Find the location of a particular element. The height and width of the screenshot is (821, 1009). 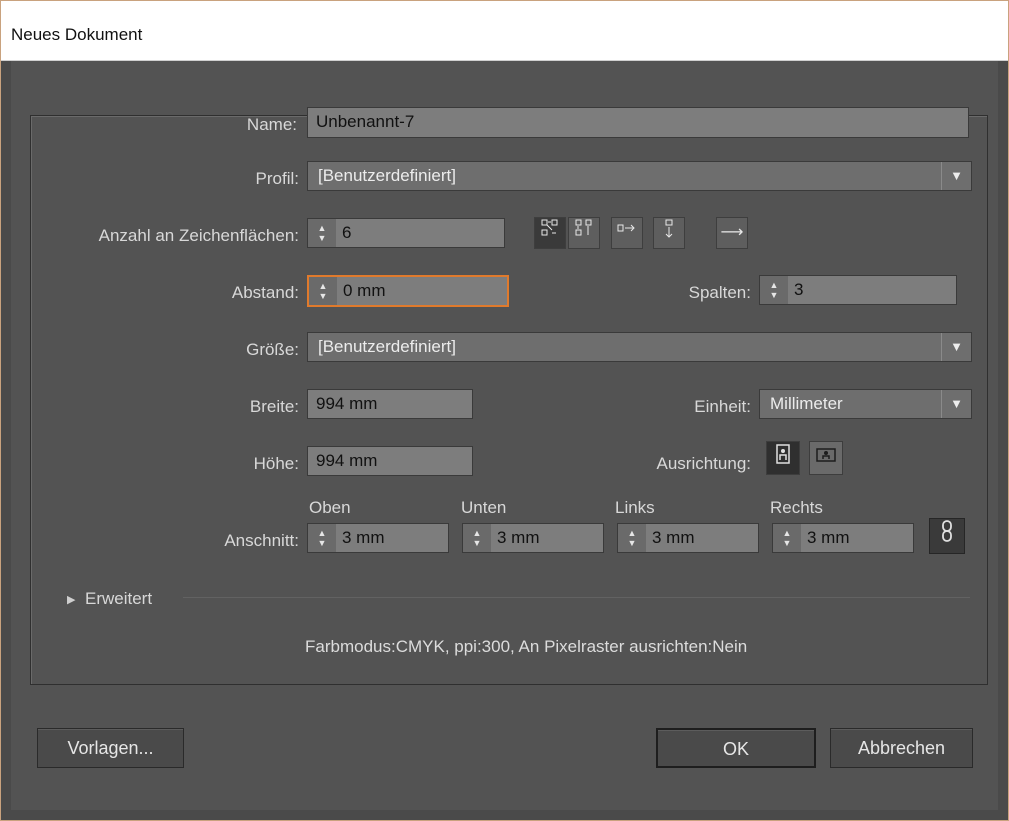

bleed-label: Anschnitt: is located at coordinates (261, 540).